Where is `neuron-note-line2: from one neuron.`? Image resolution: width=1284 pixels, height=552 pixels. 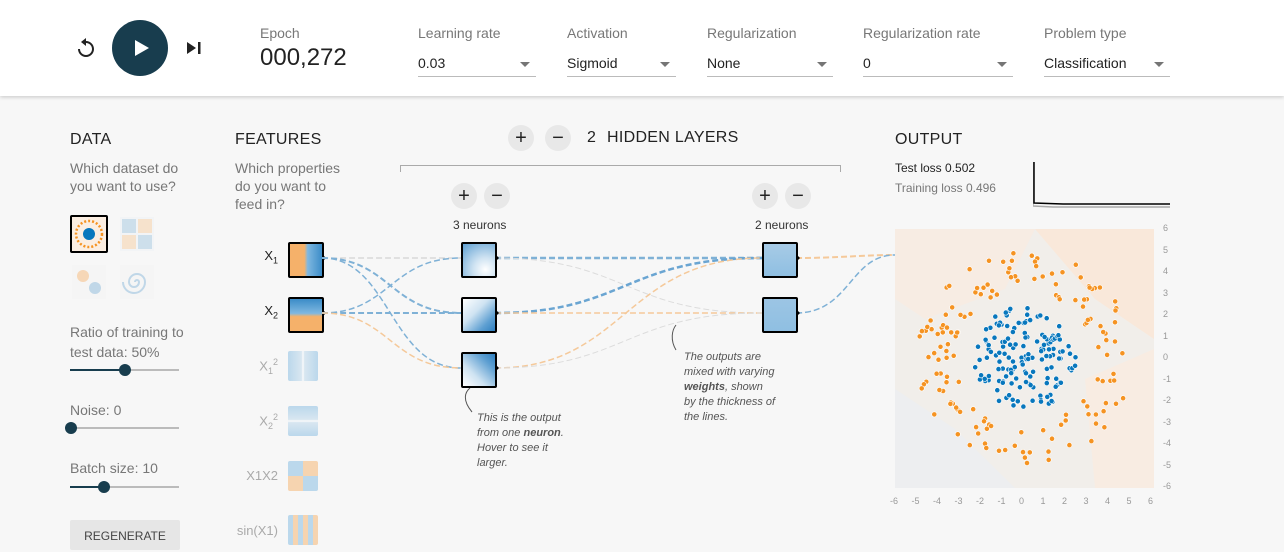
neuron-note-line2: from one neuron. is located at coordinates (520, 433).